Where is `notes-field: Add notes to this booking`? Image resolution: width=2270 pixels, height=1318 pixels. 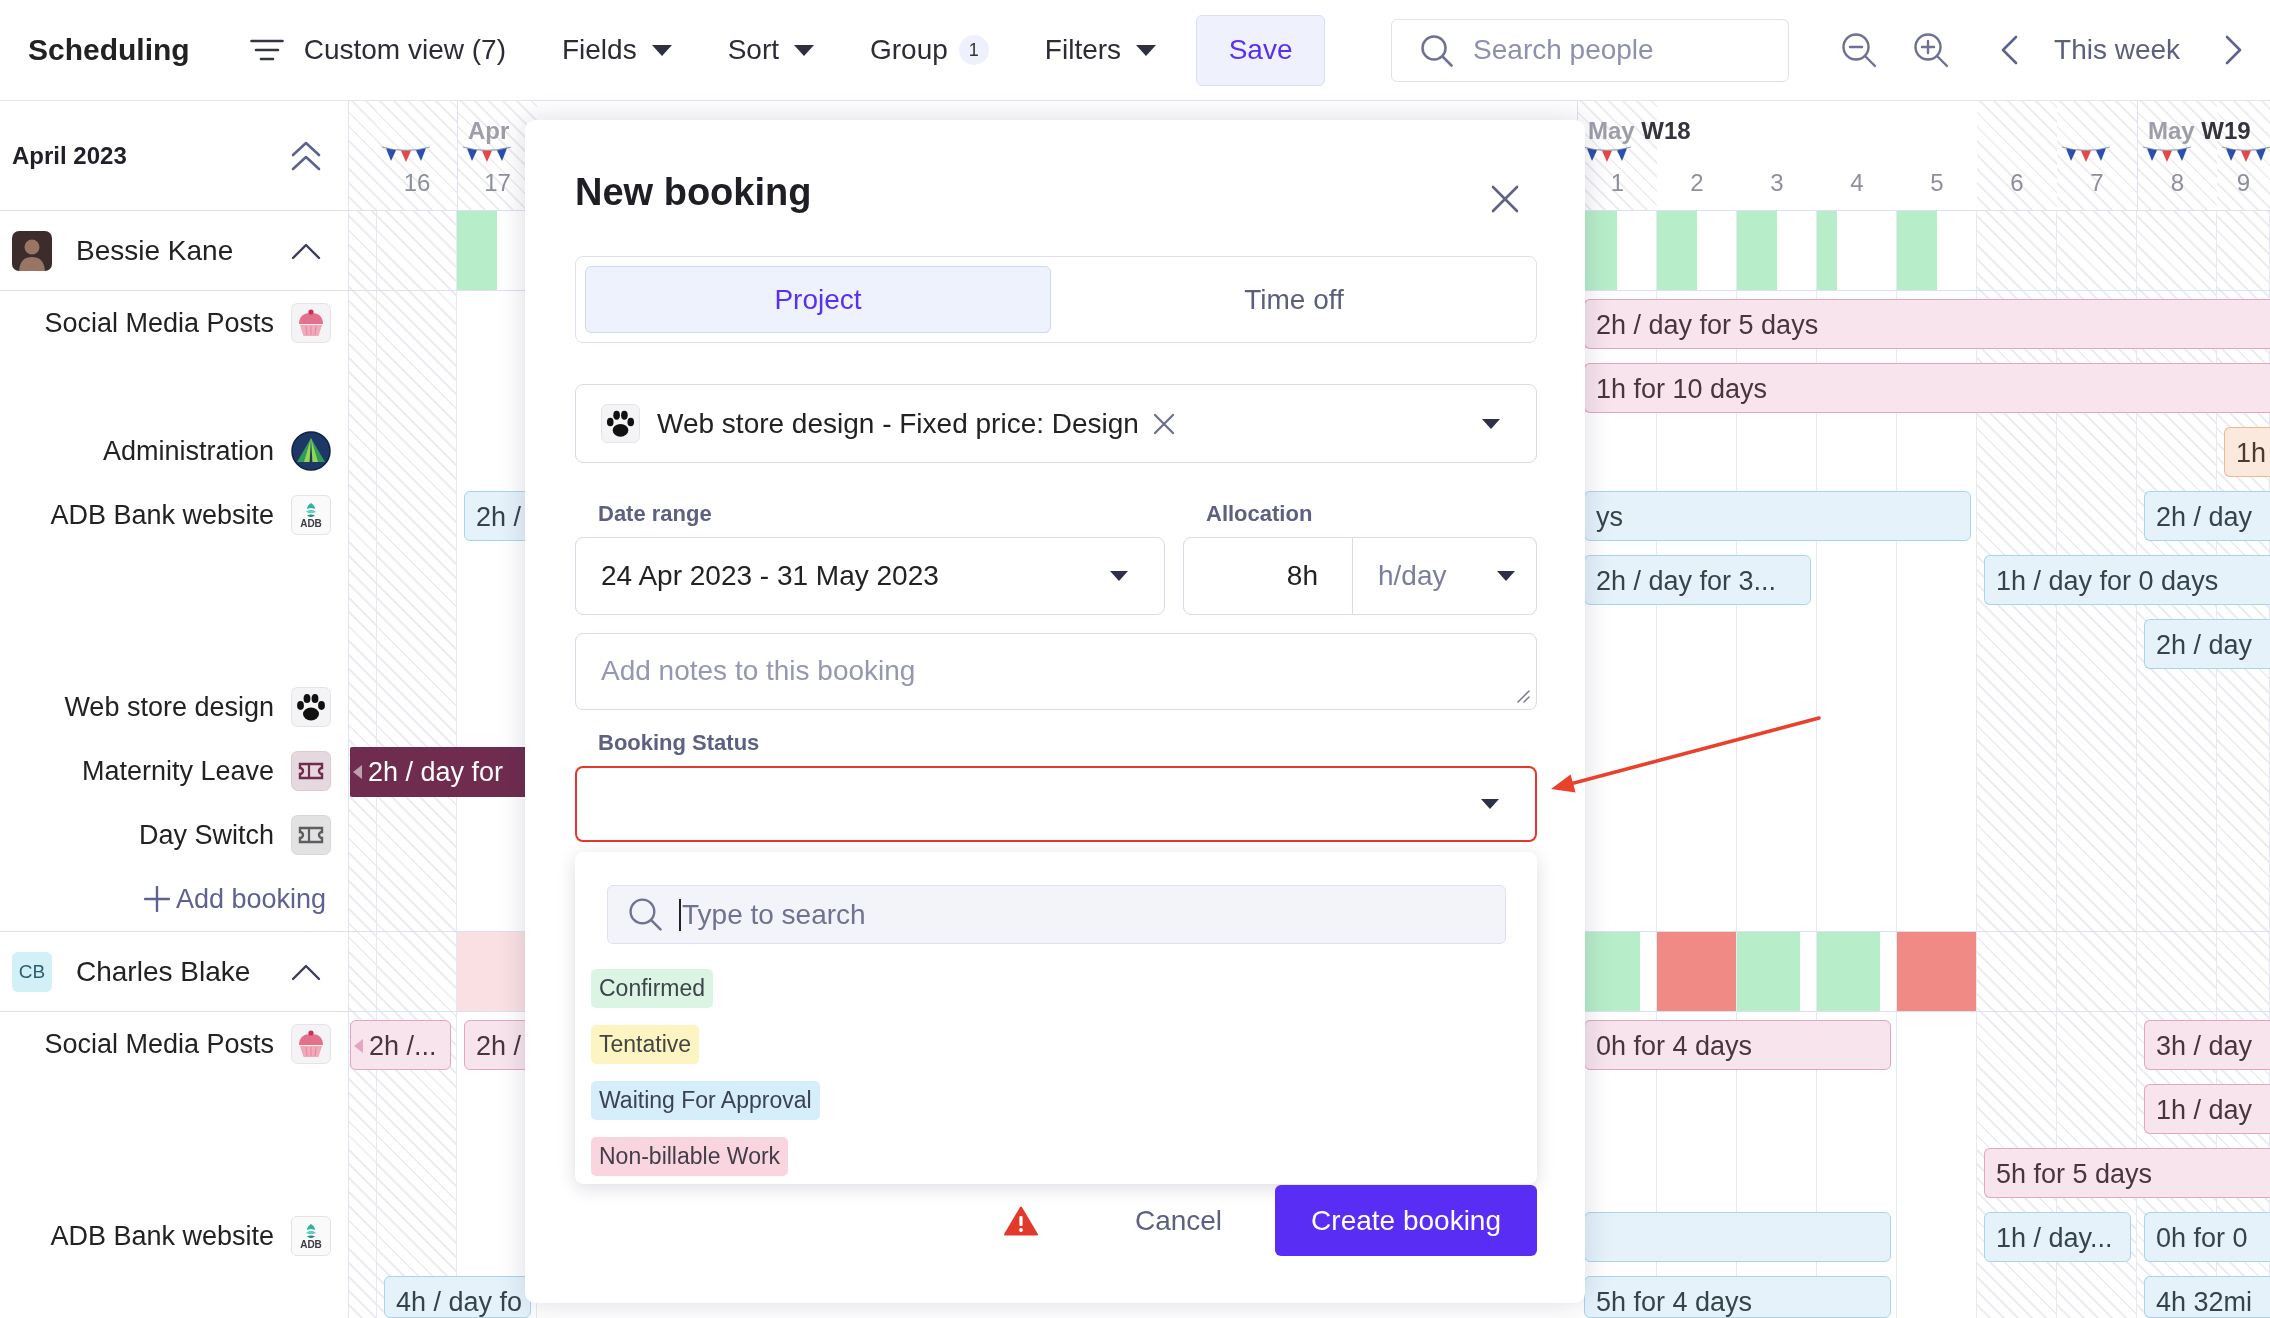
notes-field: Add notes to this booking is located at coordinates (1056, 671).